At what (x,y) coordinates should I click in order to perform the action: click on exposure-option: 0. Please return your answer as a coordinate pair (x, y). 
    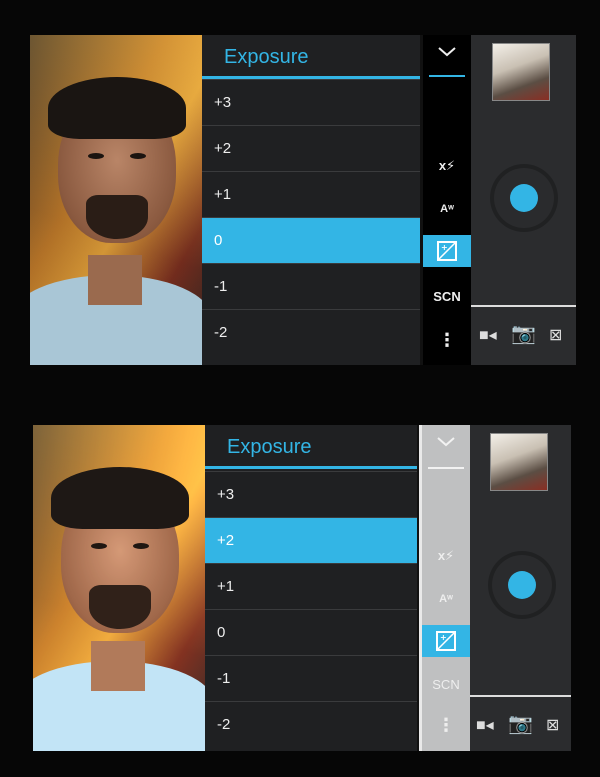
    Looking at the image, I should click on (311, 632).